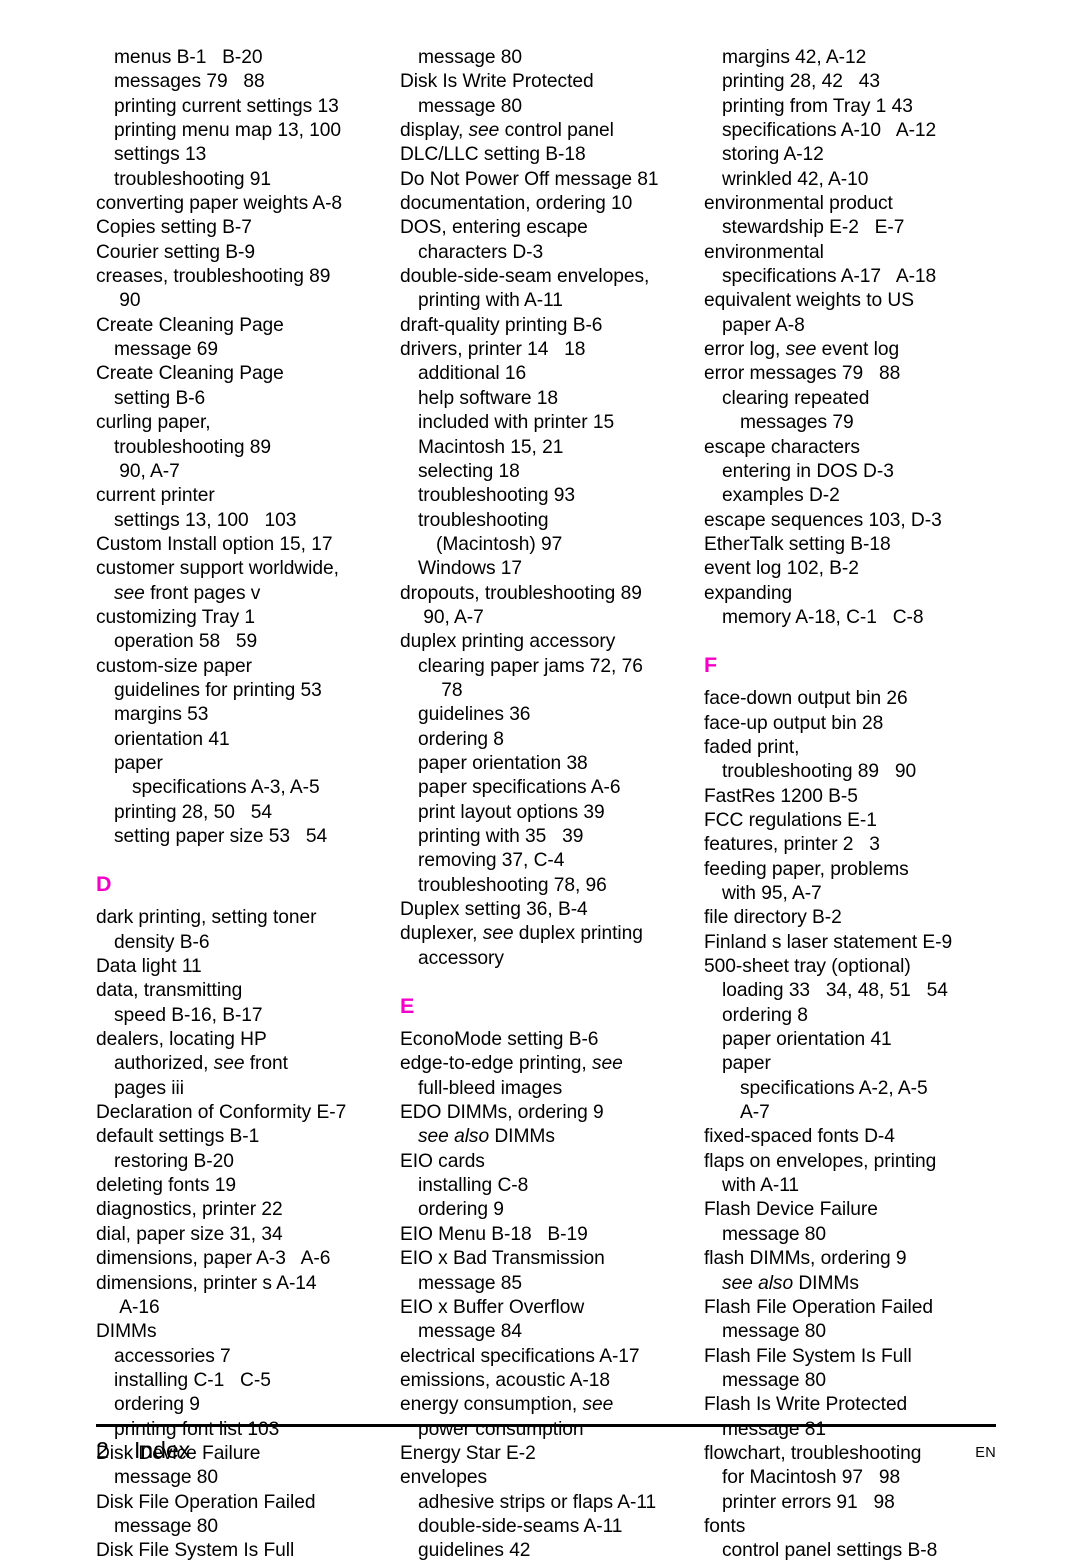 This screenshot has height=1564, width=1080. Describe the element at coordinates (244, 569) in the screenshot. I see `index-entry: customer support worldwide,` at that location.